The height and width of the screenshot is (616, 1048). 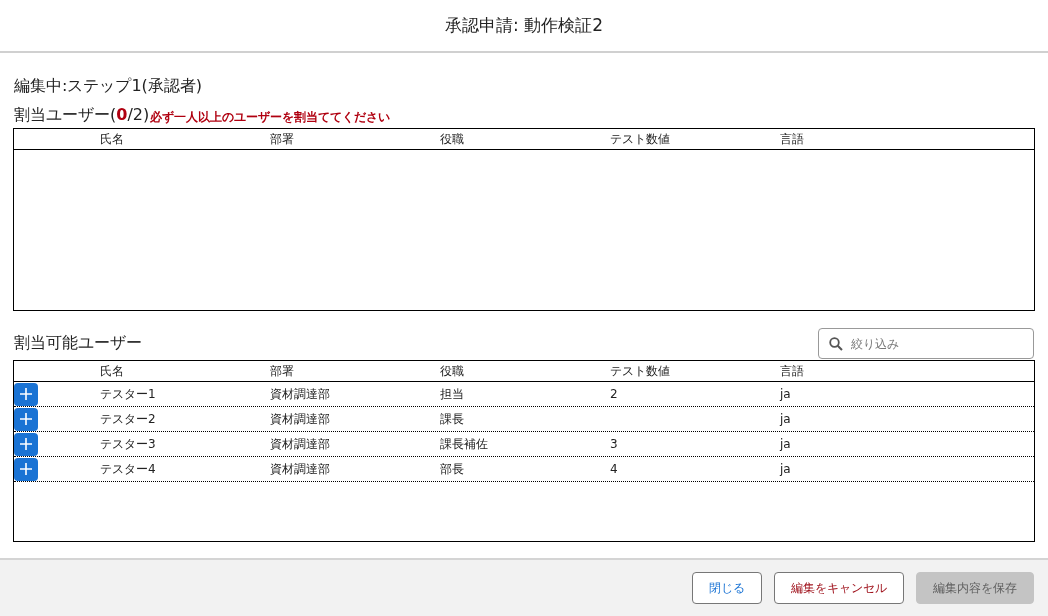 What do you see at coordinates (452, 394) in the screenshot?
I see `table-cell-text: 担当` at bounding box center [452, 394].